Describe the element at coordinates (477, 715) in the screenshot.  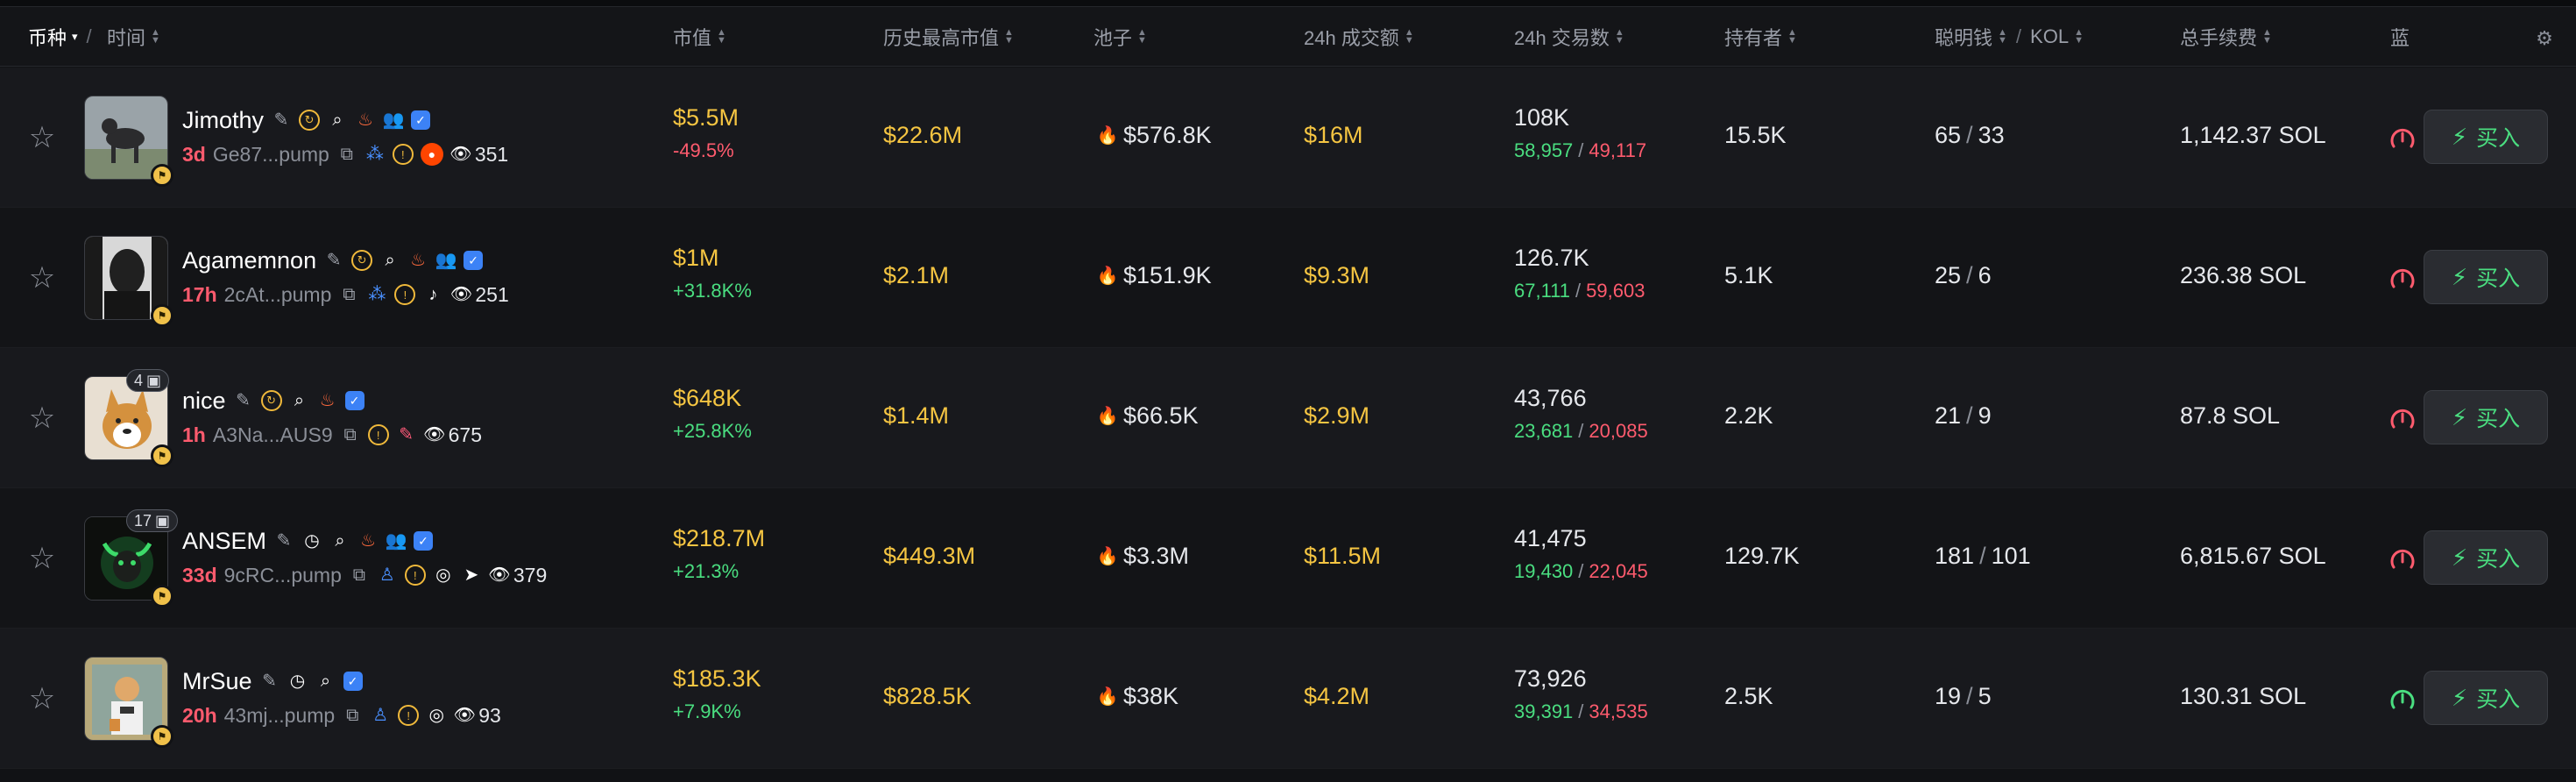
I see `views-count: 👁 93` at that location.